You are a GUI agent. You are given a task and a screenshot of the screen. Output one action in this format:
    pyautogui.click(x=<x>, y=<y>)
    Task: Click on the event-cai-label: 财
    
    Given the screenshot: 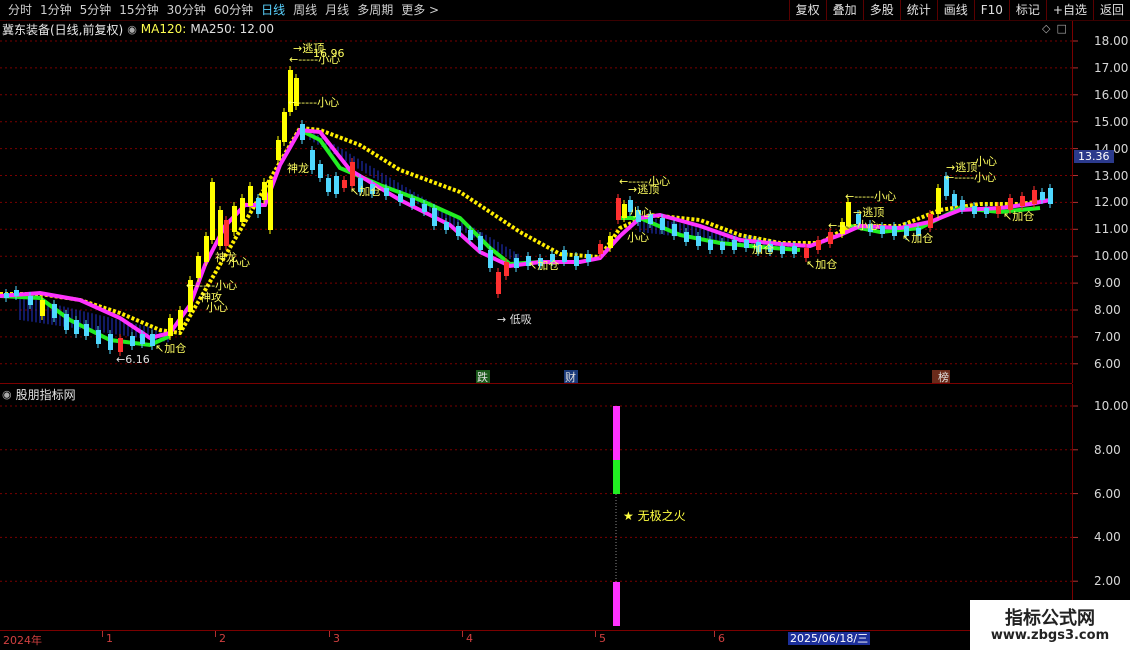 What is the action you would take?
    pyautogui.click(x=570, y=376)
    